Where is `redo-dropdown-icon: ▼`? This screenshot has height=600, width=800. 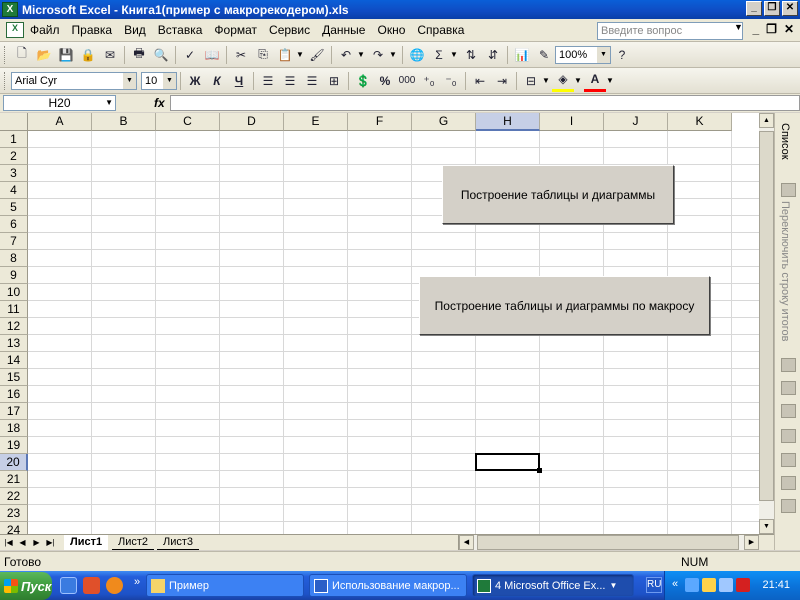 redo-dropdown-icon: ▼ is located at coordinates (394, 54).